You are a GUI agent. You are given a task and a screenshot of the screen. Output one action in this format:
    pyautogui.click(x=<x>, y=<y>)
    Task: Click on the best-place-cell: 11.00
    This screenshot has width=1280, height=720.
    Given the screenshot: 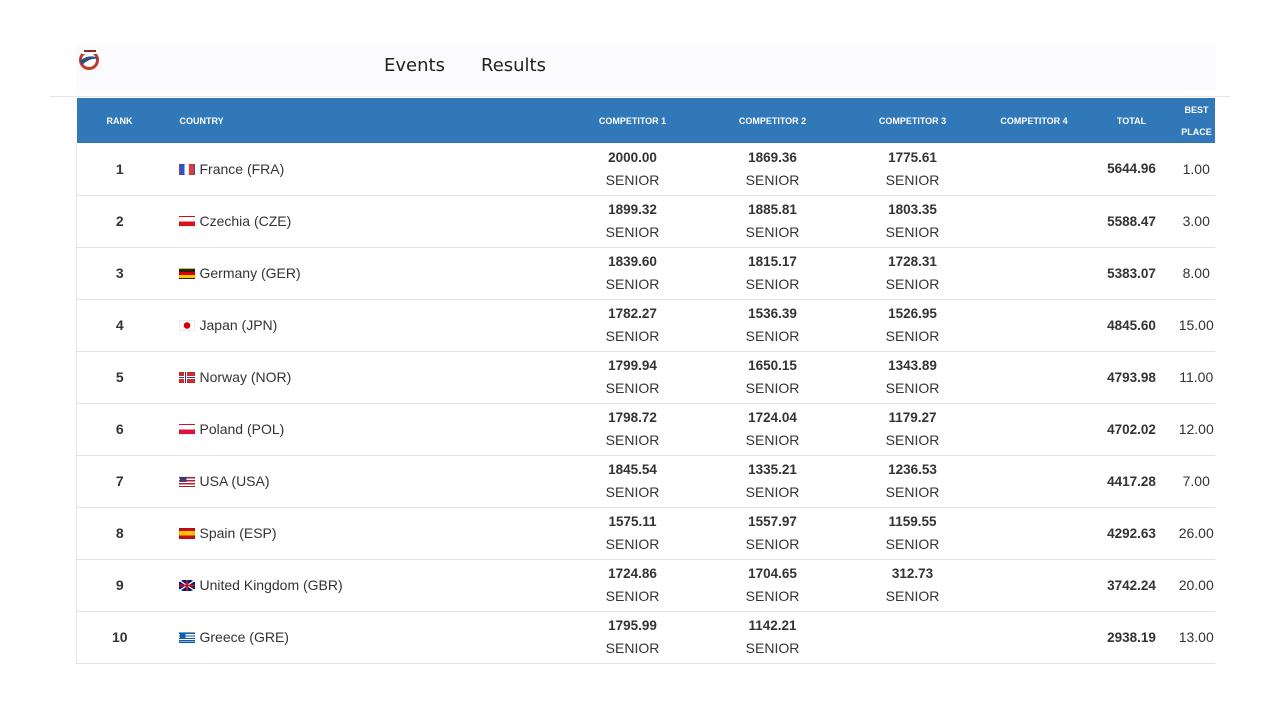 What is the action you would take?
    pyautogui.click(x=1196, y=377)
    